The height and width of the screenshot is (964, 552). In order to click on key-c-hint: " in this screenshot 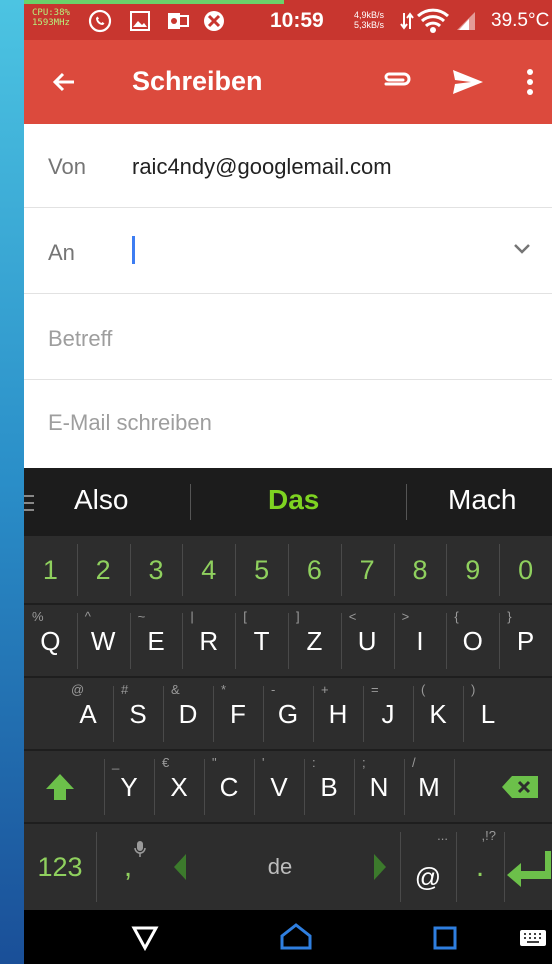, I will do `click(214, 762)`.